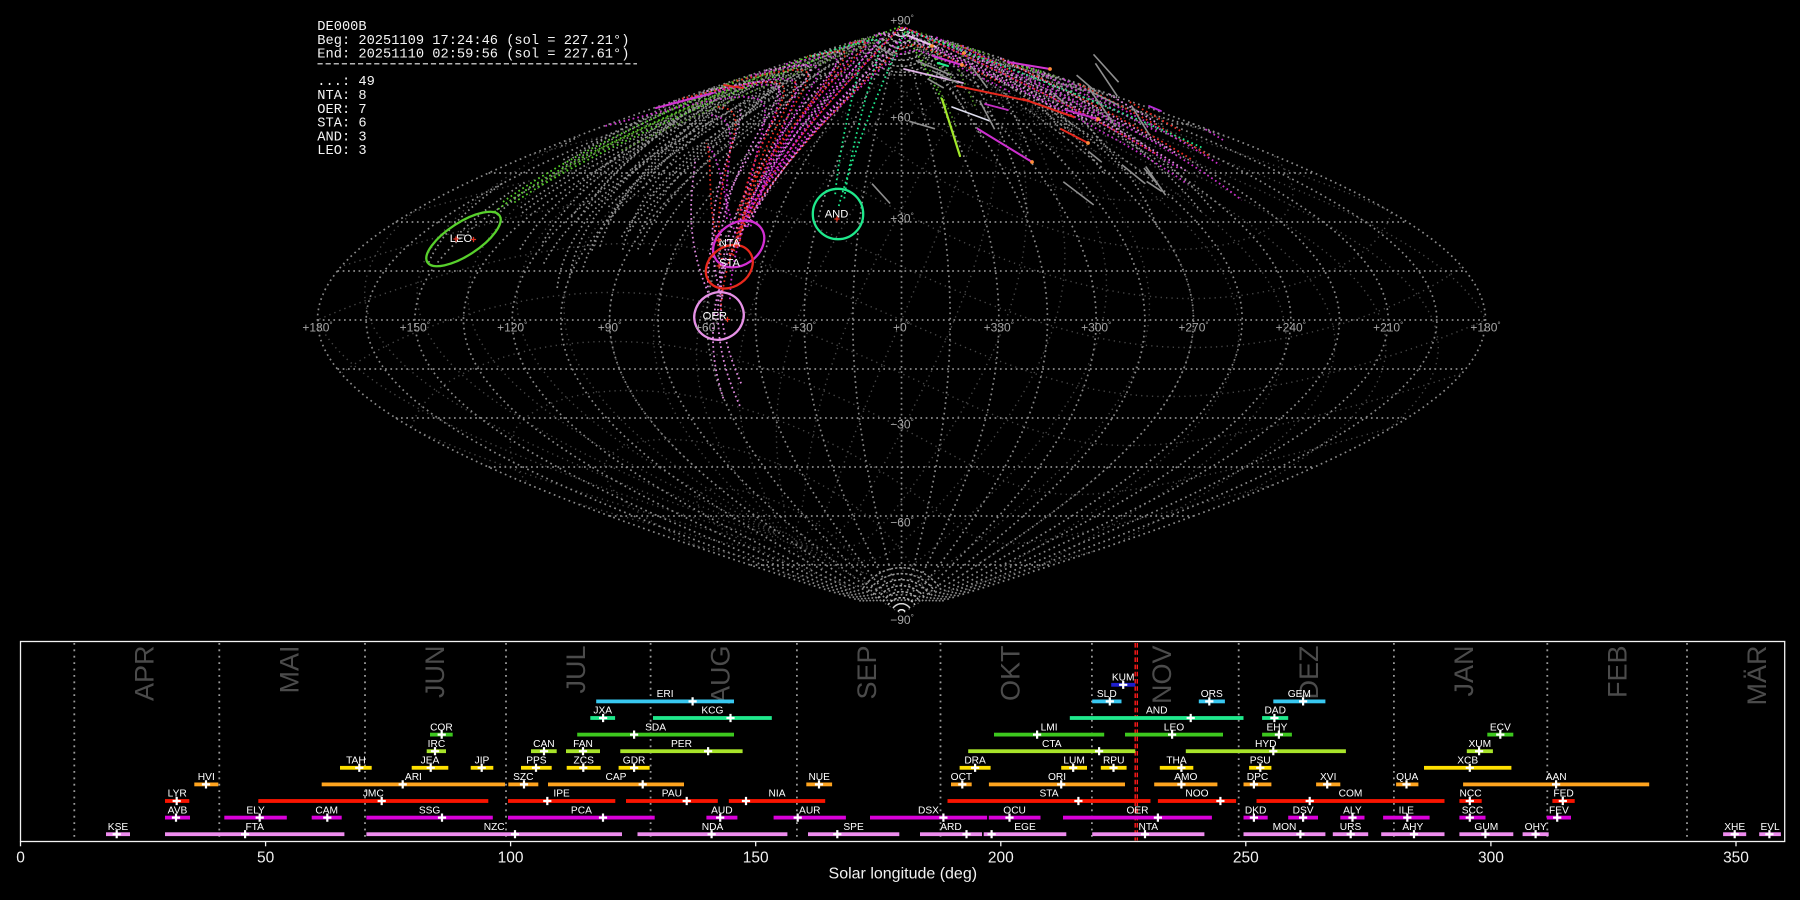  Describe the element at coordinates (1328, 777) in the screenshot. I see `svg-text: XVI` at that location.